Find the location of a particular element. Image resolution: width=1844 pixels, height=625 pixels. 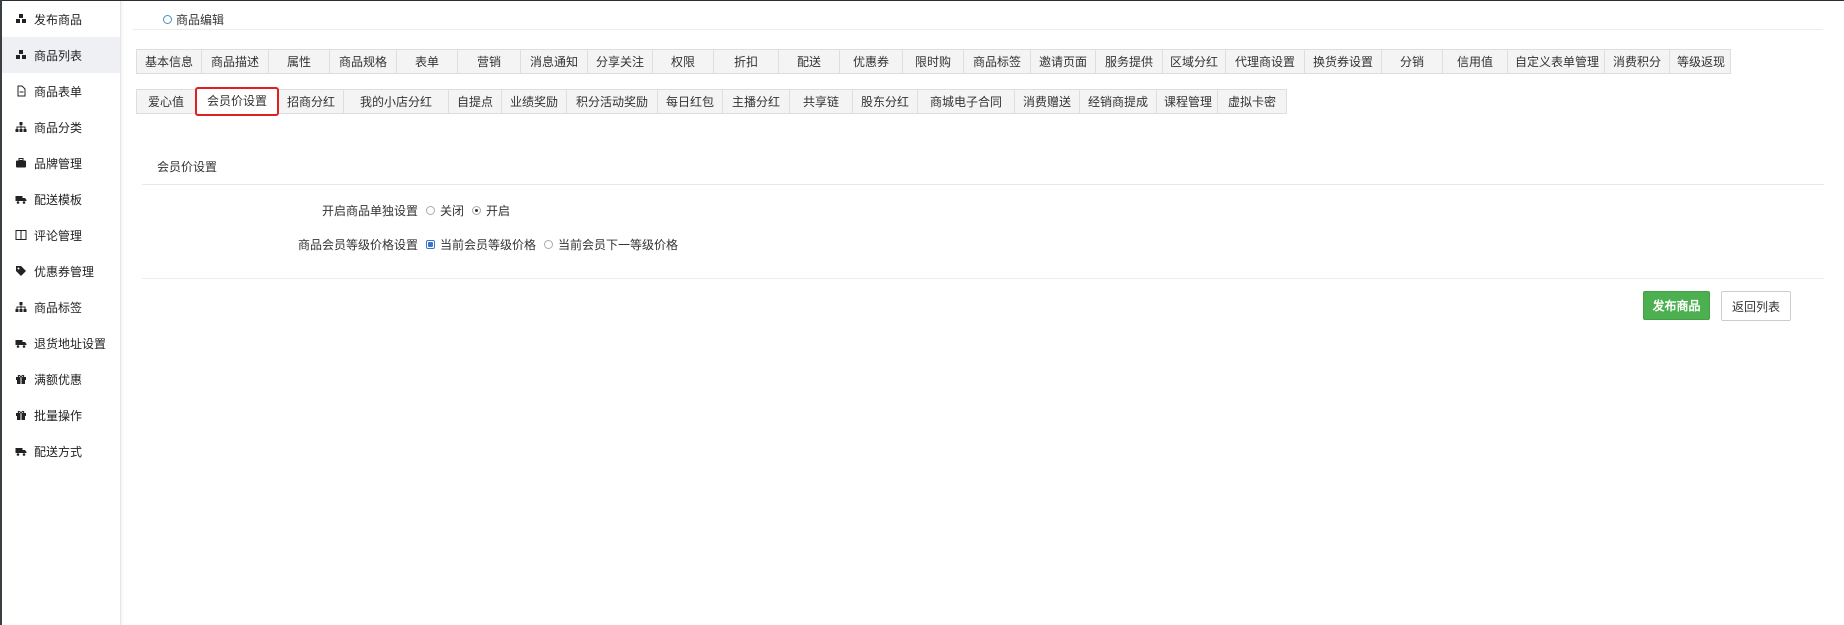

tab: 区域分红 is located at coordinates (1194, 61).